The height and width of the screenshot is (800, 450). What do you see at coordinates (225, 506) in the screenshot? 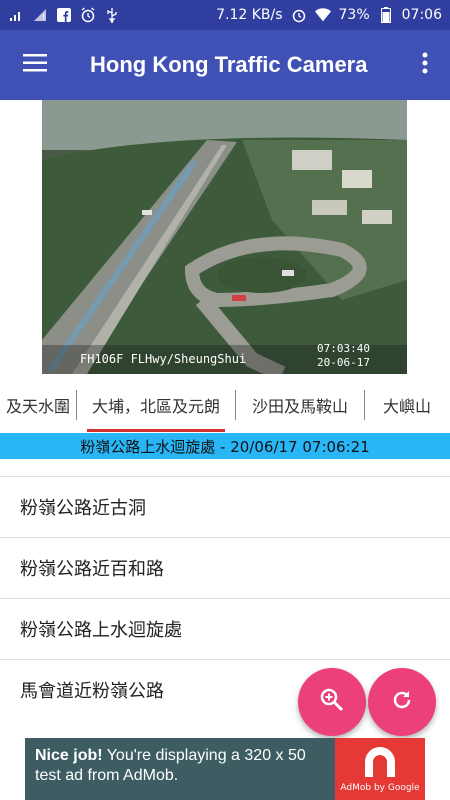
I see `list-item: 粉嶺公路近古洞` at bounding box center [225, 506].